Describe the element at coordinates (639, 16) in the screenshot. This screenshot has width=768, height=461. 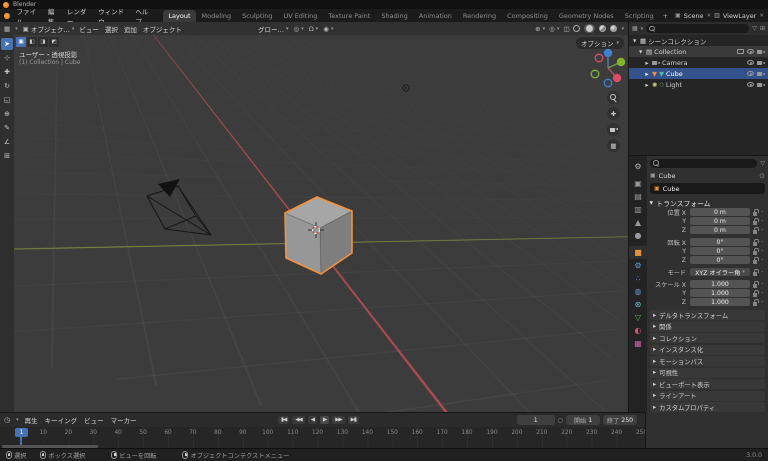
I see `workspace-tab-scripting: Scripting` at that location.